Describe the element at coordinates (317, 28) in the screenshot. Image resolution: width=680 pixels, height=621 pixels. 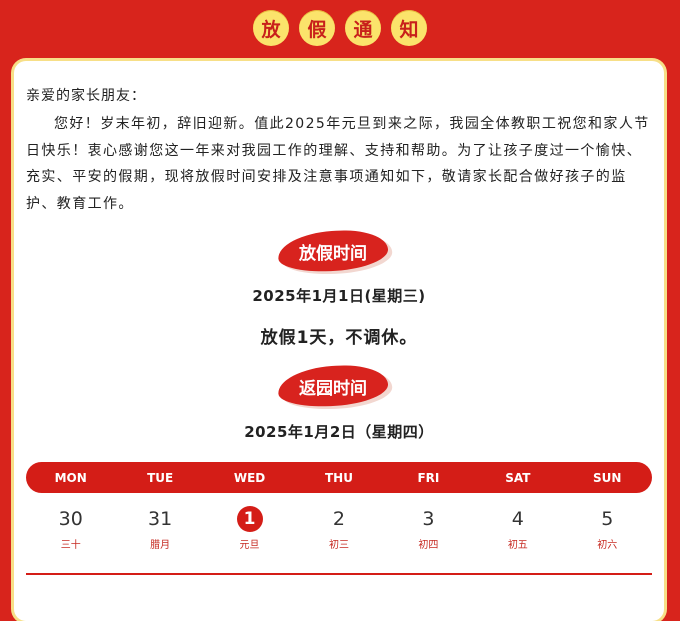
I see `title-char: 假` at that location.